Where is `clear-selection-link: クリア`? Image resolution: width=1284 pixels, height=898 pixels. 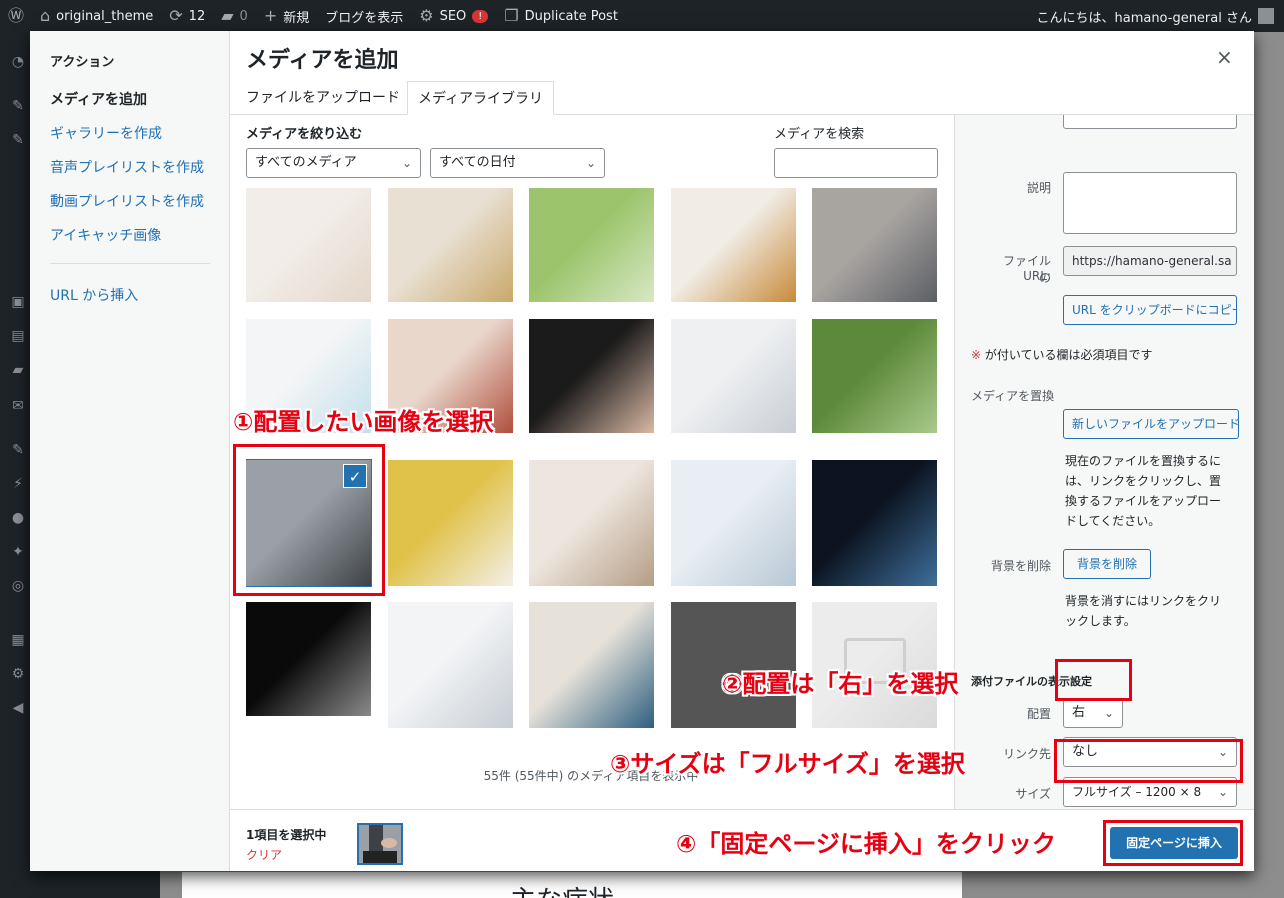
clear-selection-link: クリア is located at coordinates (264, 854).